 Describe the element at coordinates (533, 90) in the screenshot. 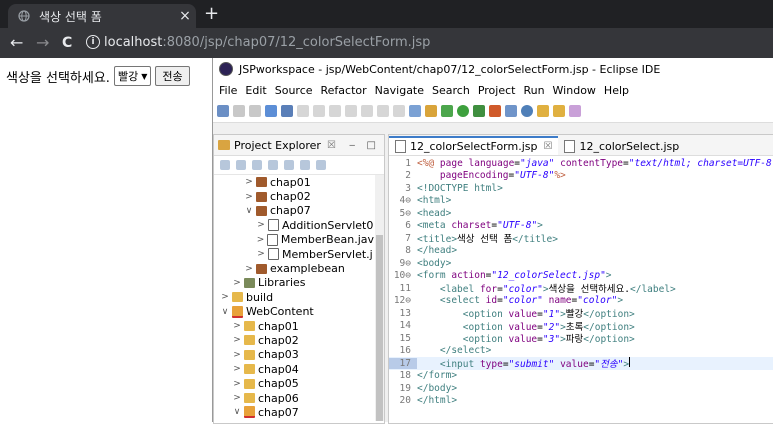

I see `menu-run: Run` at that location.